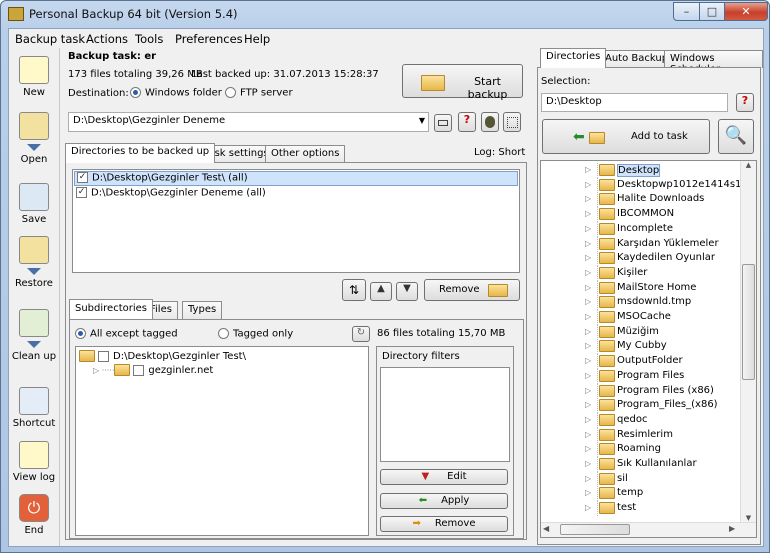  I want to click on tree-folder-item: ▷ Karşıdan Yüklemeler, so click(641, 244).